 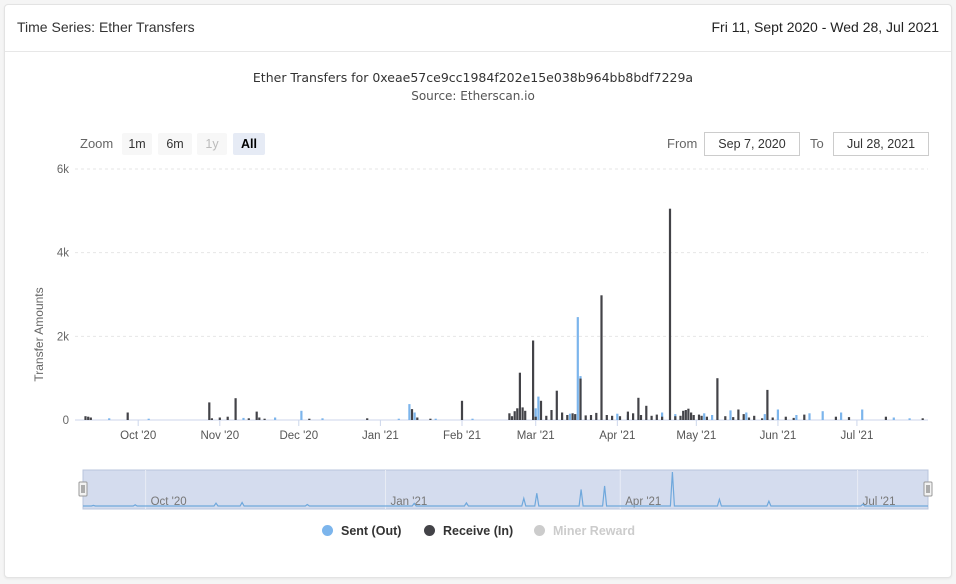 I want to click on navigator-right-handle, so click(x=928, y=489).